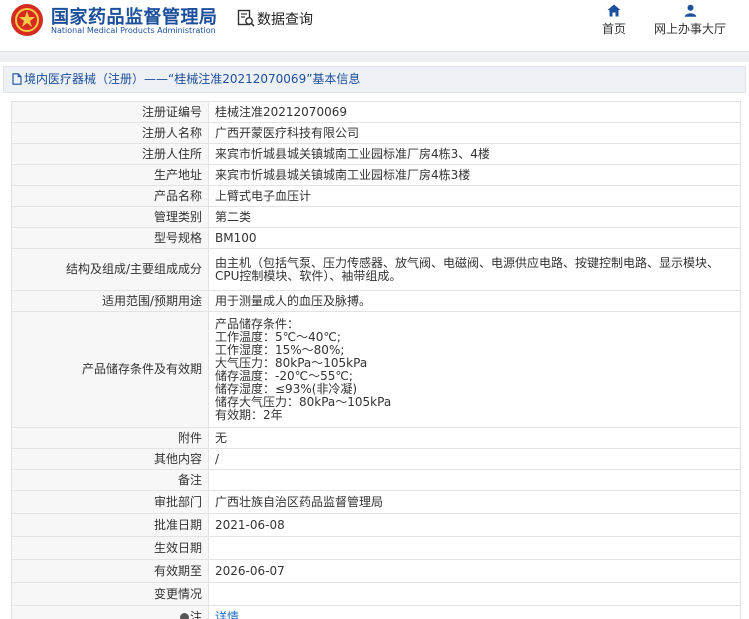 This screenshot has width=749, height=619. Describe the element at coordinates (133, 30) in the screenshot. I see `site-logo-subtitle: National Medical Products Administration` at that location.